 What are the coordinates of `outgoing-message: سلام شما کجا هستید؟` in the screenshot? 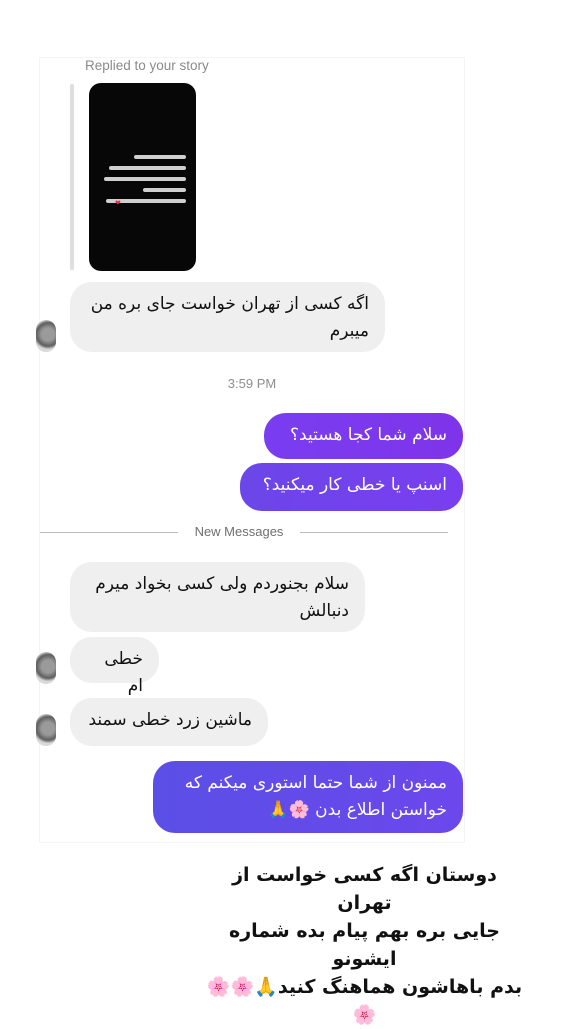 It's located at (363, 436).